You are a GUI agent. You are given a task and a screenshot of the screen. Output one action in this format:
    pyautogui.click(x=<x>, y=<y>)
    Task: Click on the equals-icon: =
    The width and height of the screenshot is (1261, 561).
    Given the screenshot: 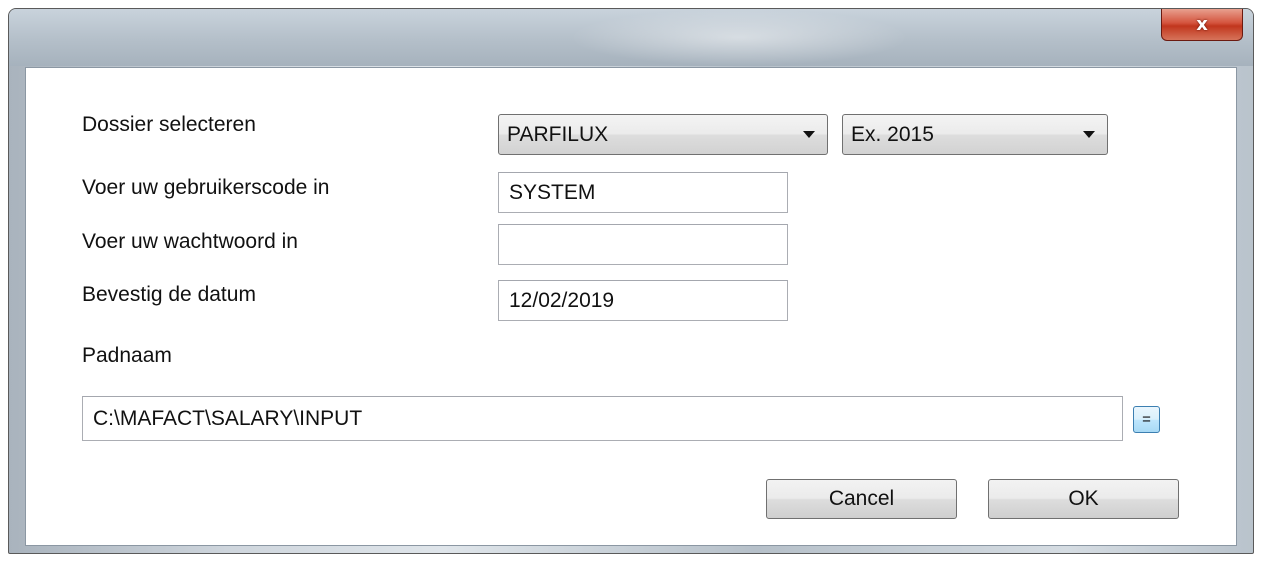 What is the action you would take?
    pyautogui.click(x=1146, y=419)
    